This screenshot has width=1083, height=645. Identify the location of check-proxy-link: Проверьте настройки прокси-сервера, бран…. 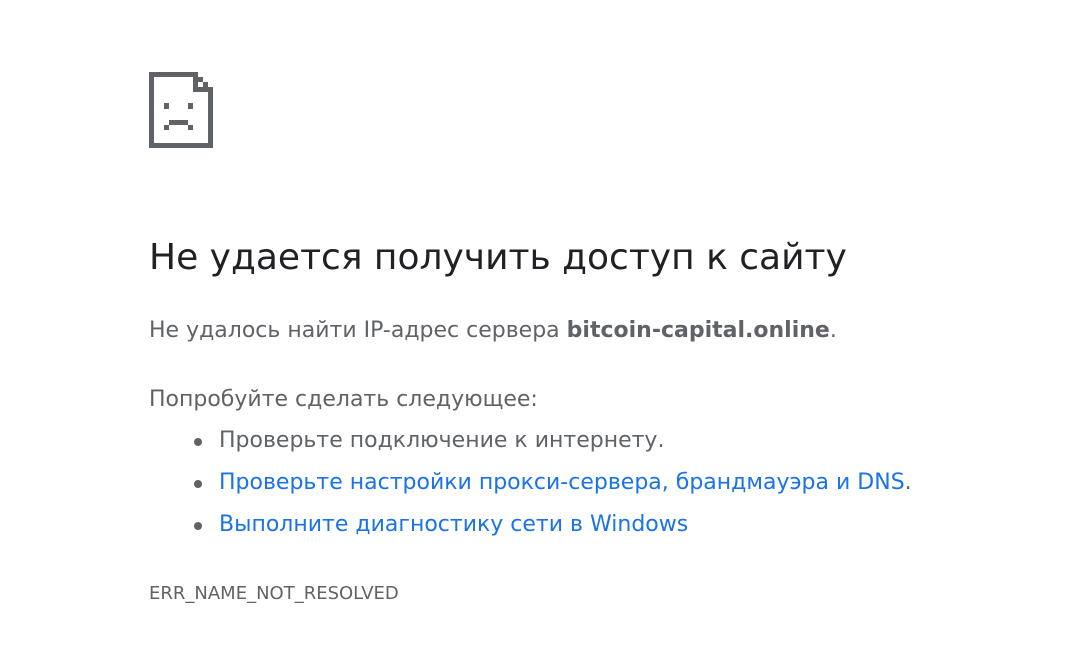
(562, 482).